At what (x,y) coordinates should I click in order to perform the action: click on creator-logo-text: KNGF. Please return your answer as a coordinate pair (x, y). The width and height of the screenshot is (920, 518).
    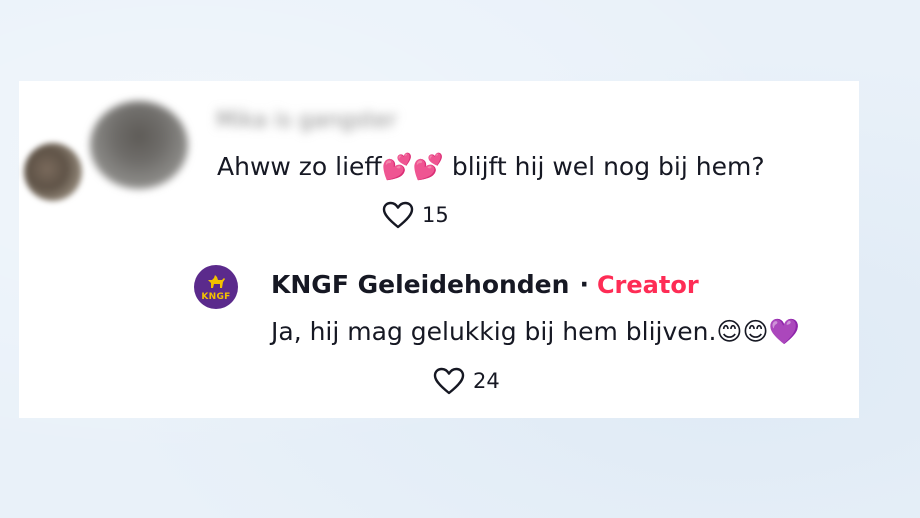
    Looking at the image, I should click on (216, 297).